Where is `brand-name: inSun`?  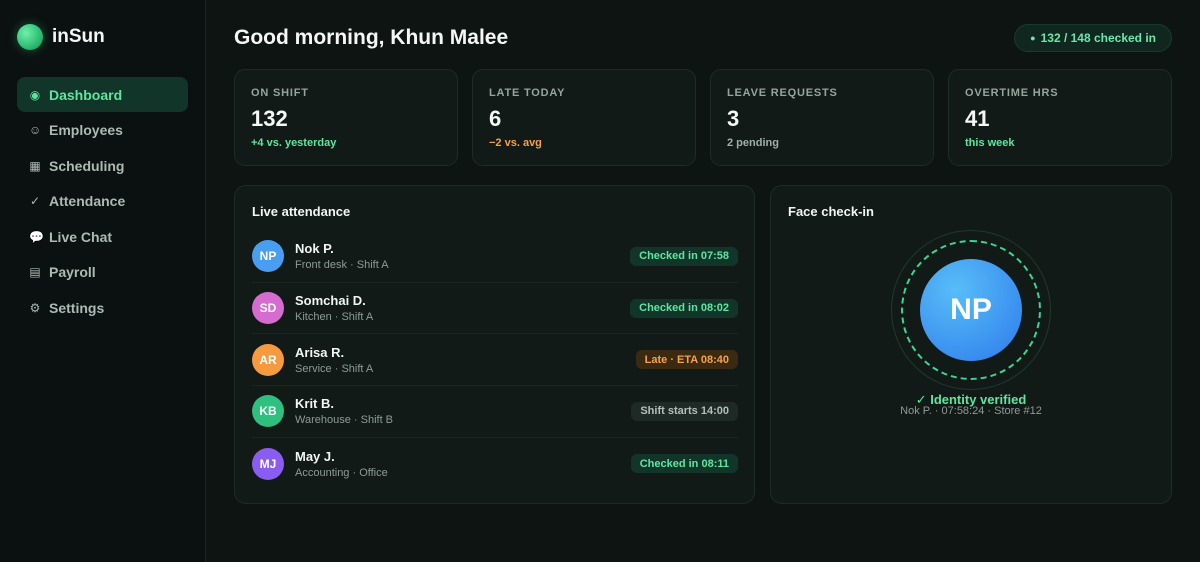 brand-name: inSun is located at coordinates (78, 36).